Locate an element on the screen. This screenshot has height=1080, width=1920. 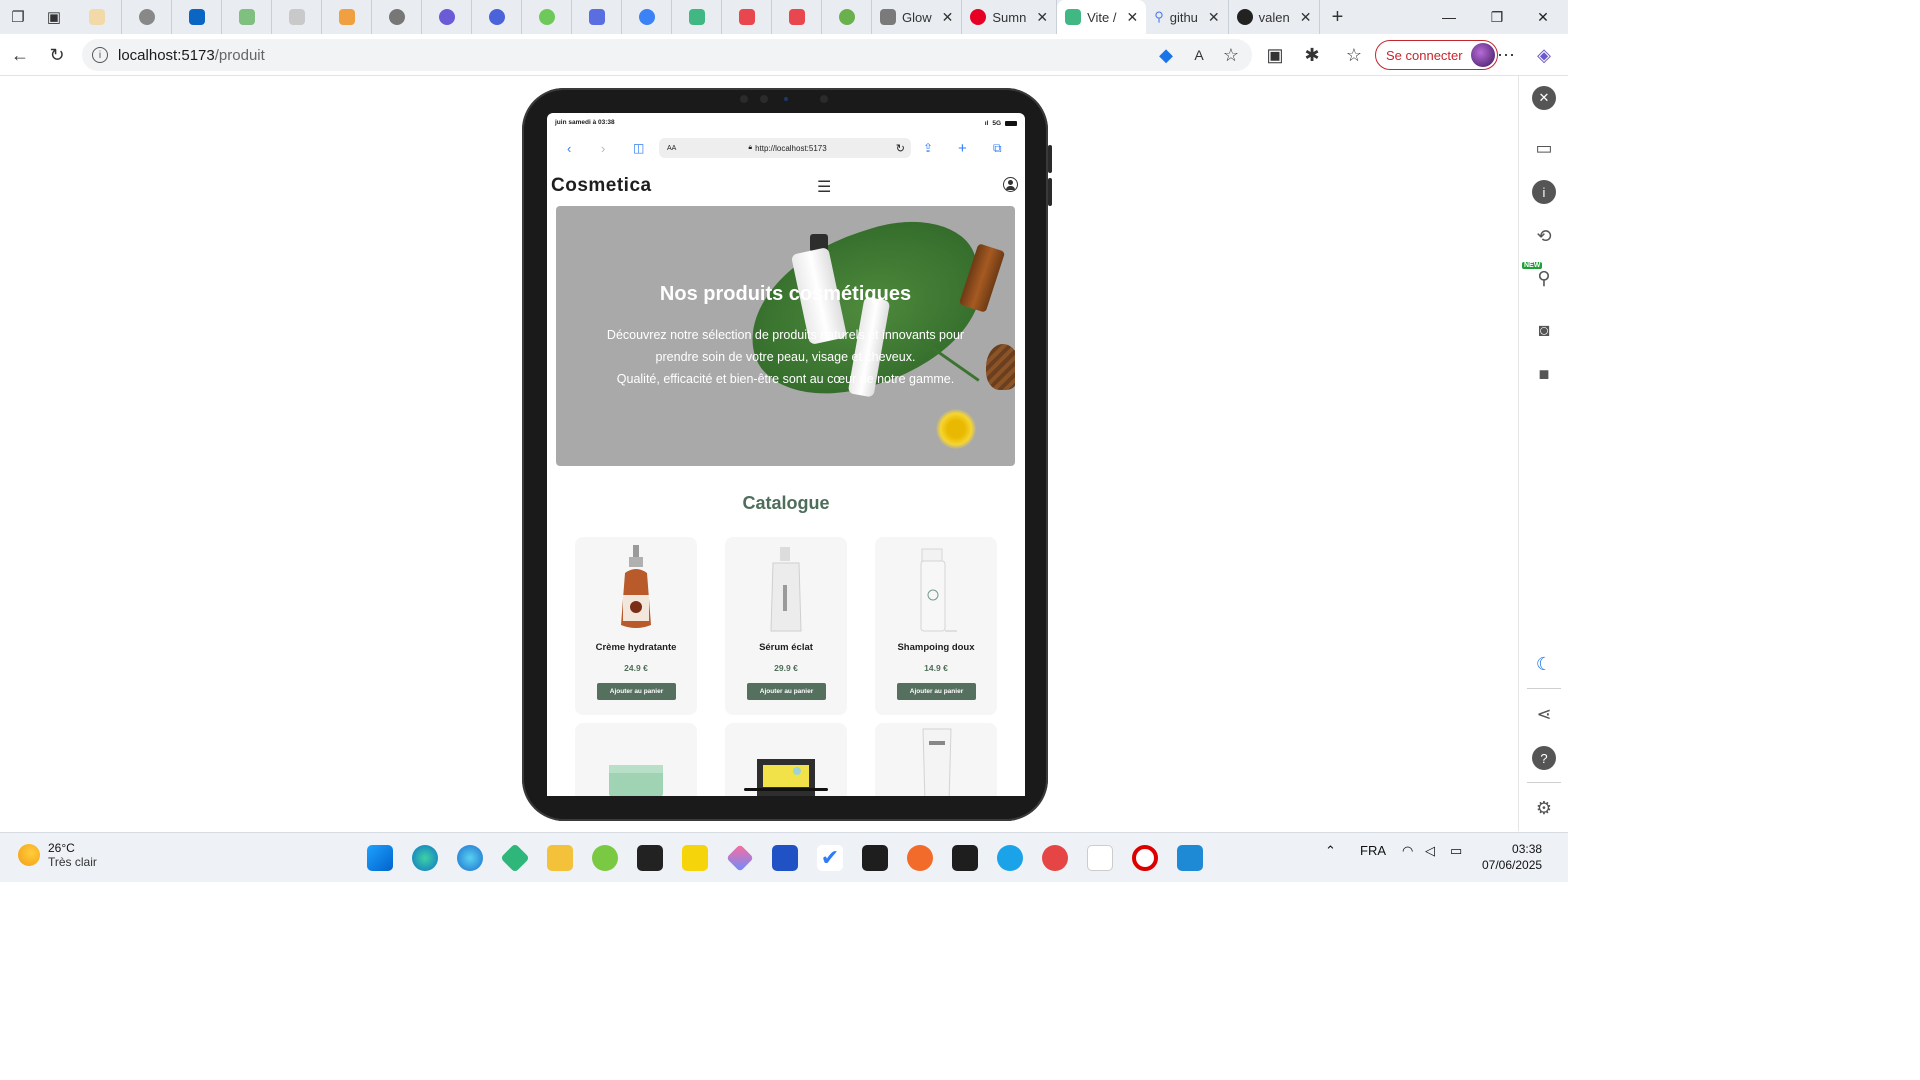
refresh-button: ↻ is located at coordinates (57, 55).